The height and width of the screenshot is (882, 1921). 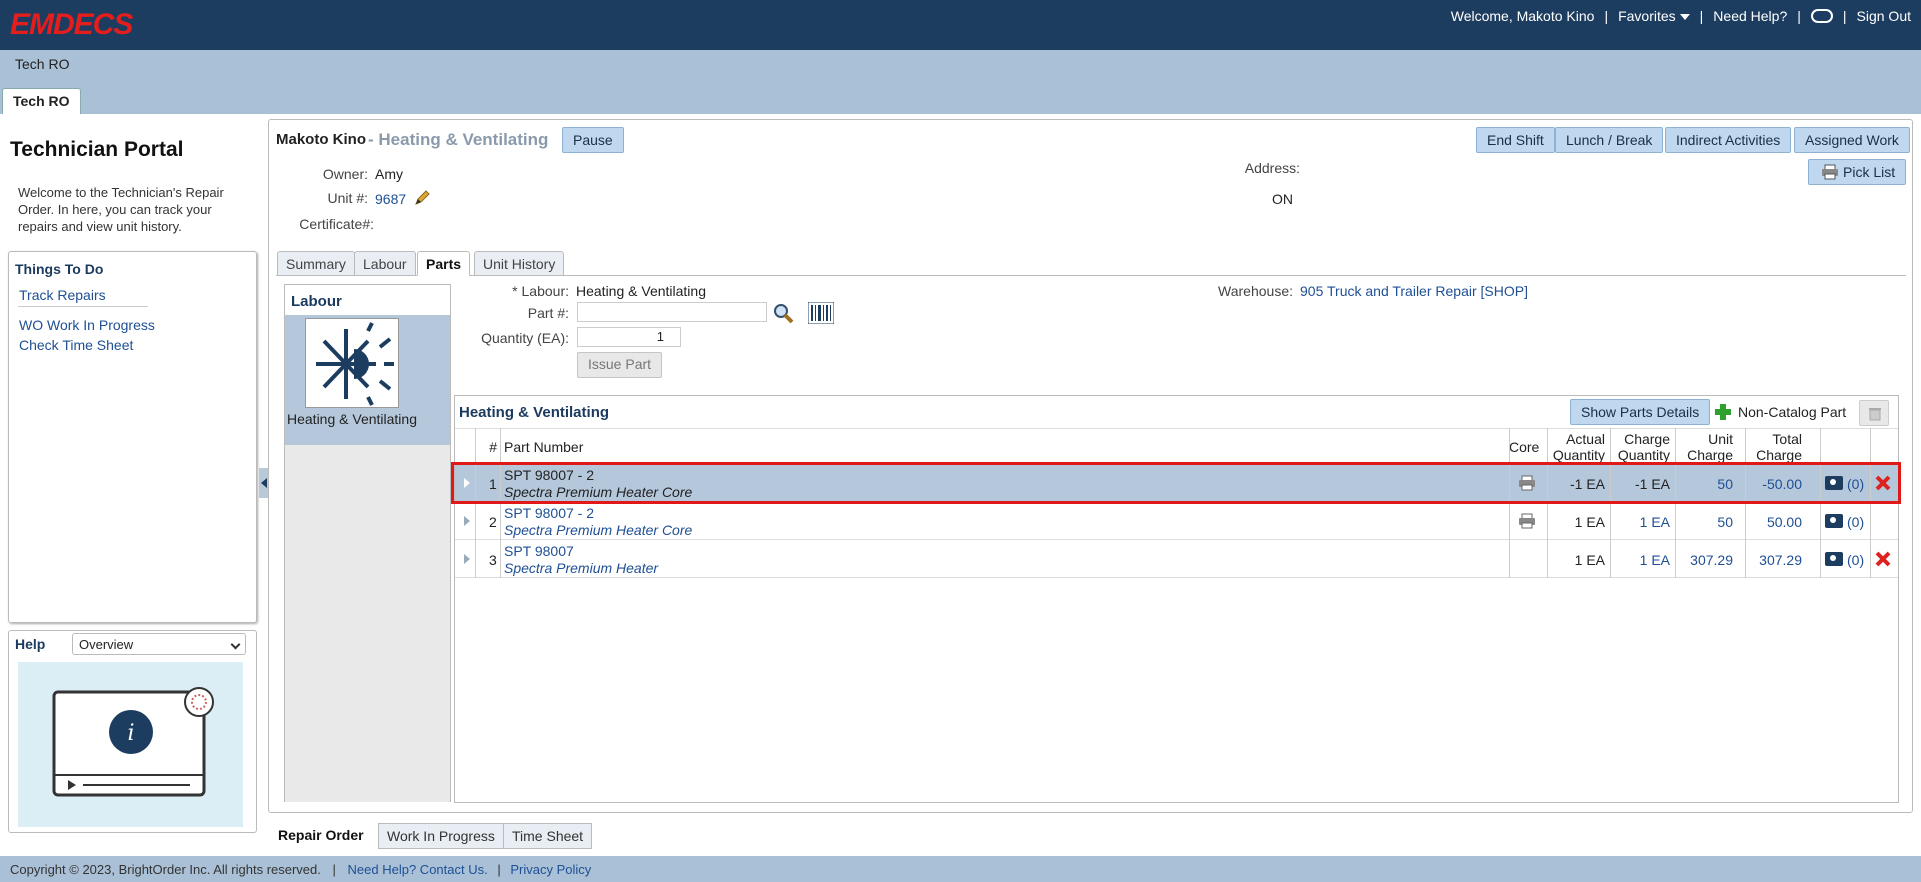 I want to click on search-icon, so click(x=783, y=313).